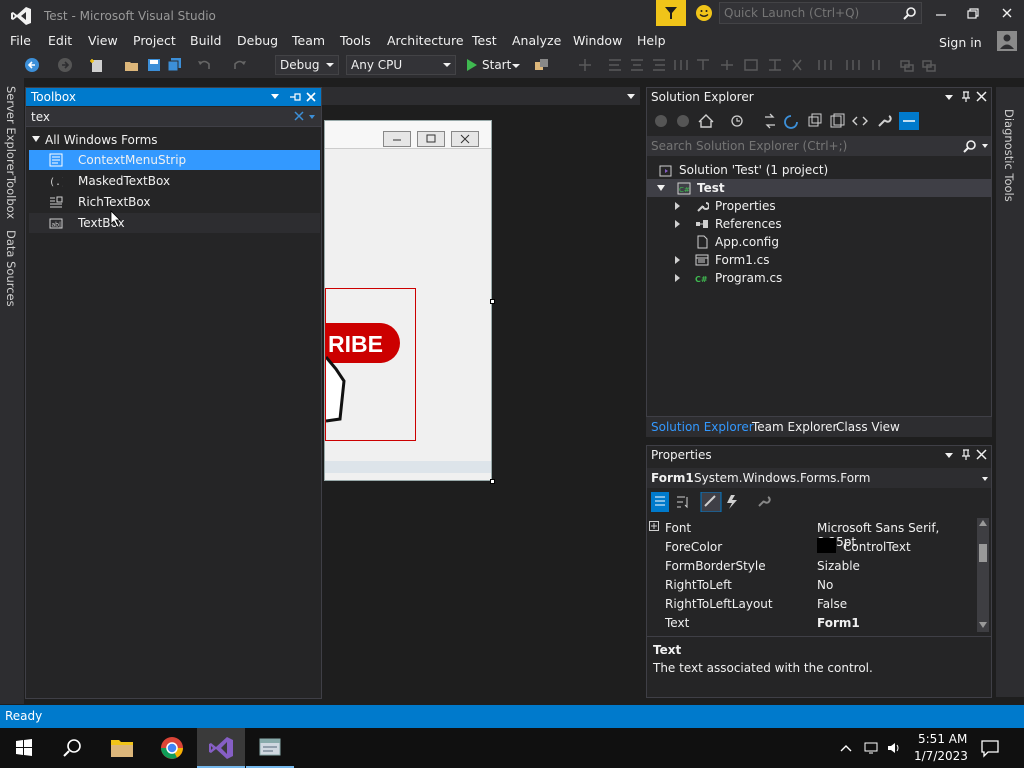 The height and width of the screenshot is (768, 1024). Describe the element at coordinates (812, 622) in the screenshot. I see `property-row: Text Form1` at that location.